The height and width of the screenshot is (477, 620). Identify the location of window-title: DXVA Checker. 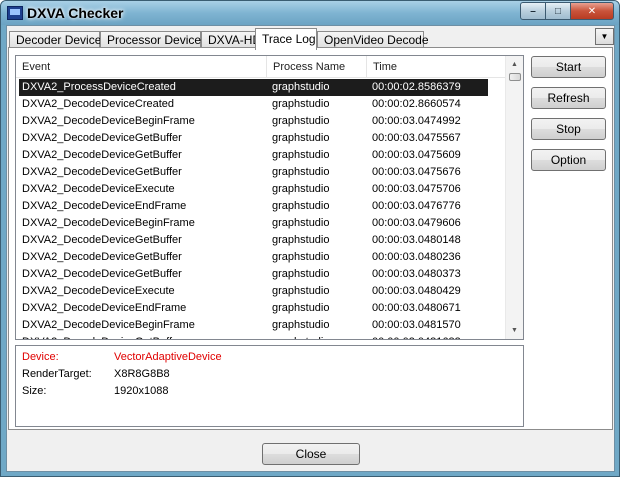
(75, 13).